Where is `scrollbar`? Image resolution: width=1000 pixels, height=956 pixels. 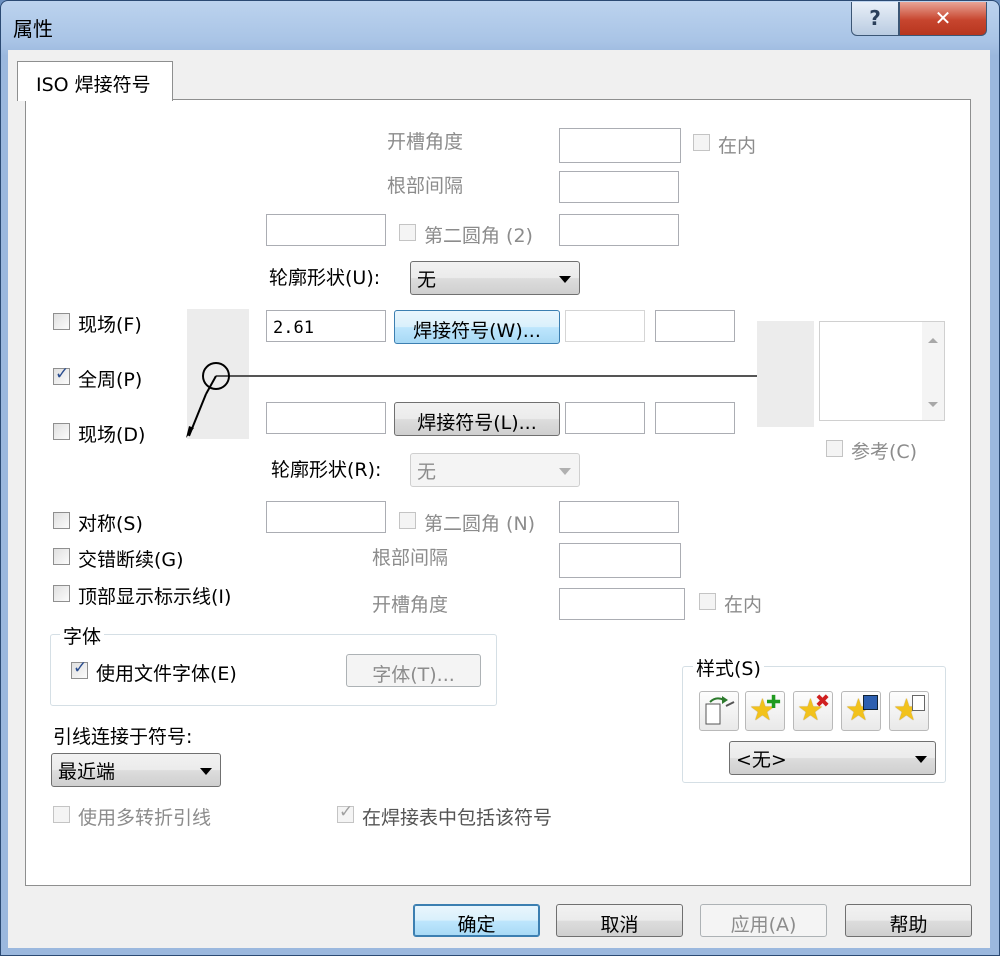 scrollbar is located at coordinates (933, 371).